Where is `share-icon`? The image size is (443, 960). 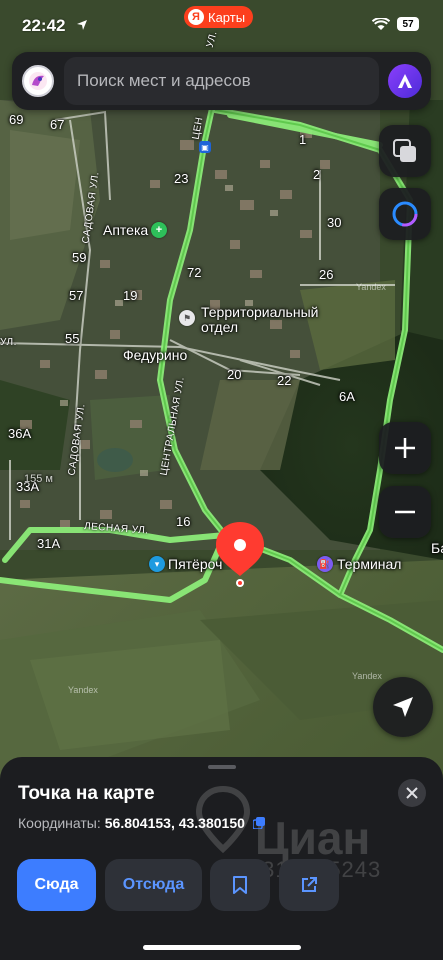 share-icon is located at coordinates (309, 884).